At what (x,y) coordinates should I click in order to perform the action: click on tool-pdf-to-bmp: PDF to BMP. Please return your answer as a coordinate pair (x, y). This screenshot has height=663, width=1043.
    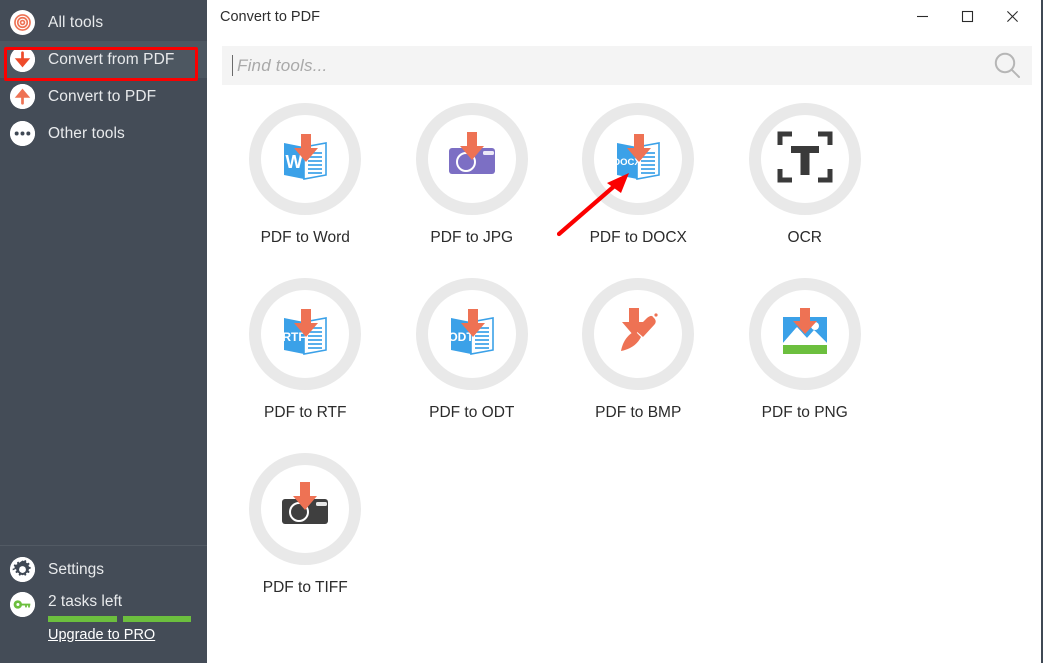
    Looking at the image, I should click on (638, 357).